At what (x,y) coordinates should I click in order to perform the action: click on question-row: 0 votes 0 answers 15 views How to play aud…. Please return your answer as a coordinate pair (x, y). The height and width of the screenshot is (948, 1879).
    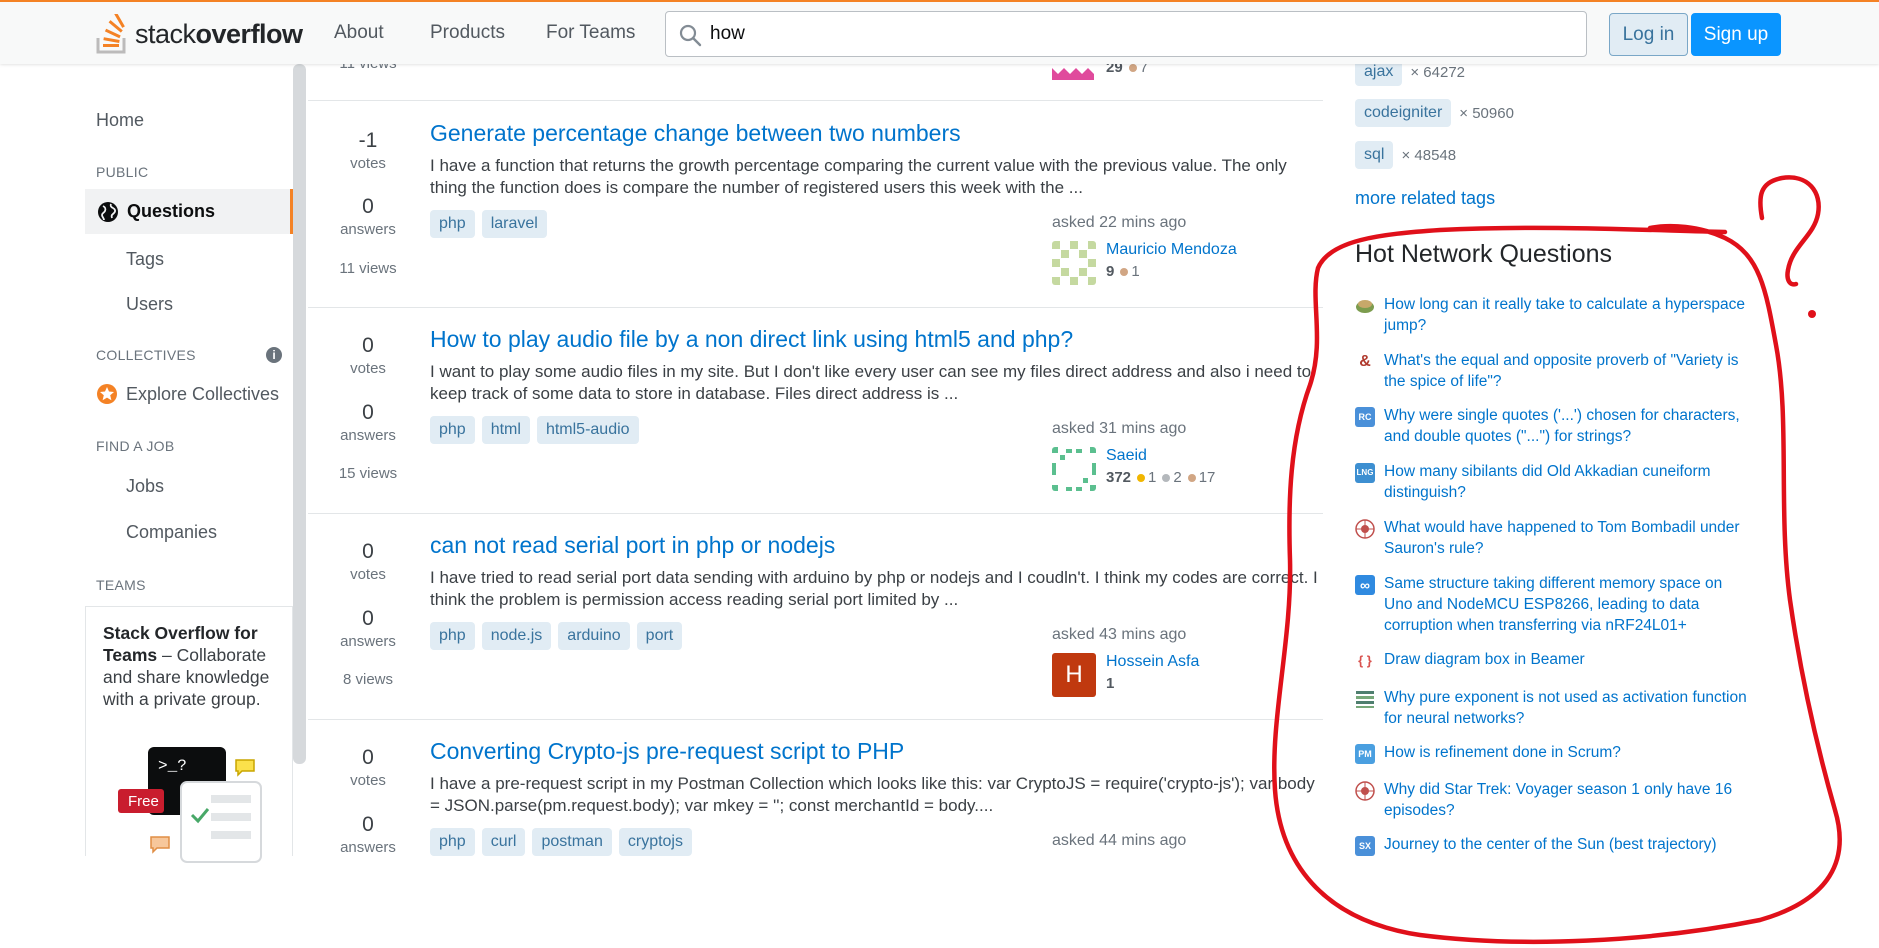
    Looking at the image, I should click on (815, 411).